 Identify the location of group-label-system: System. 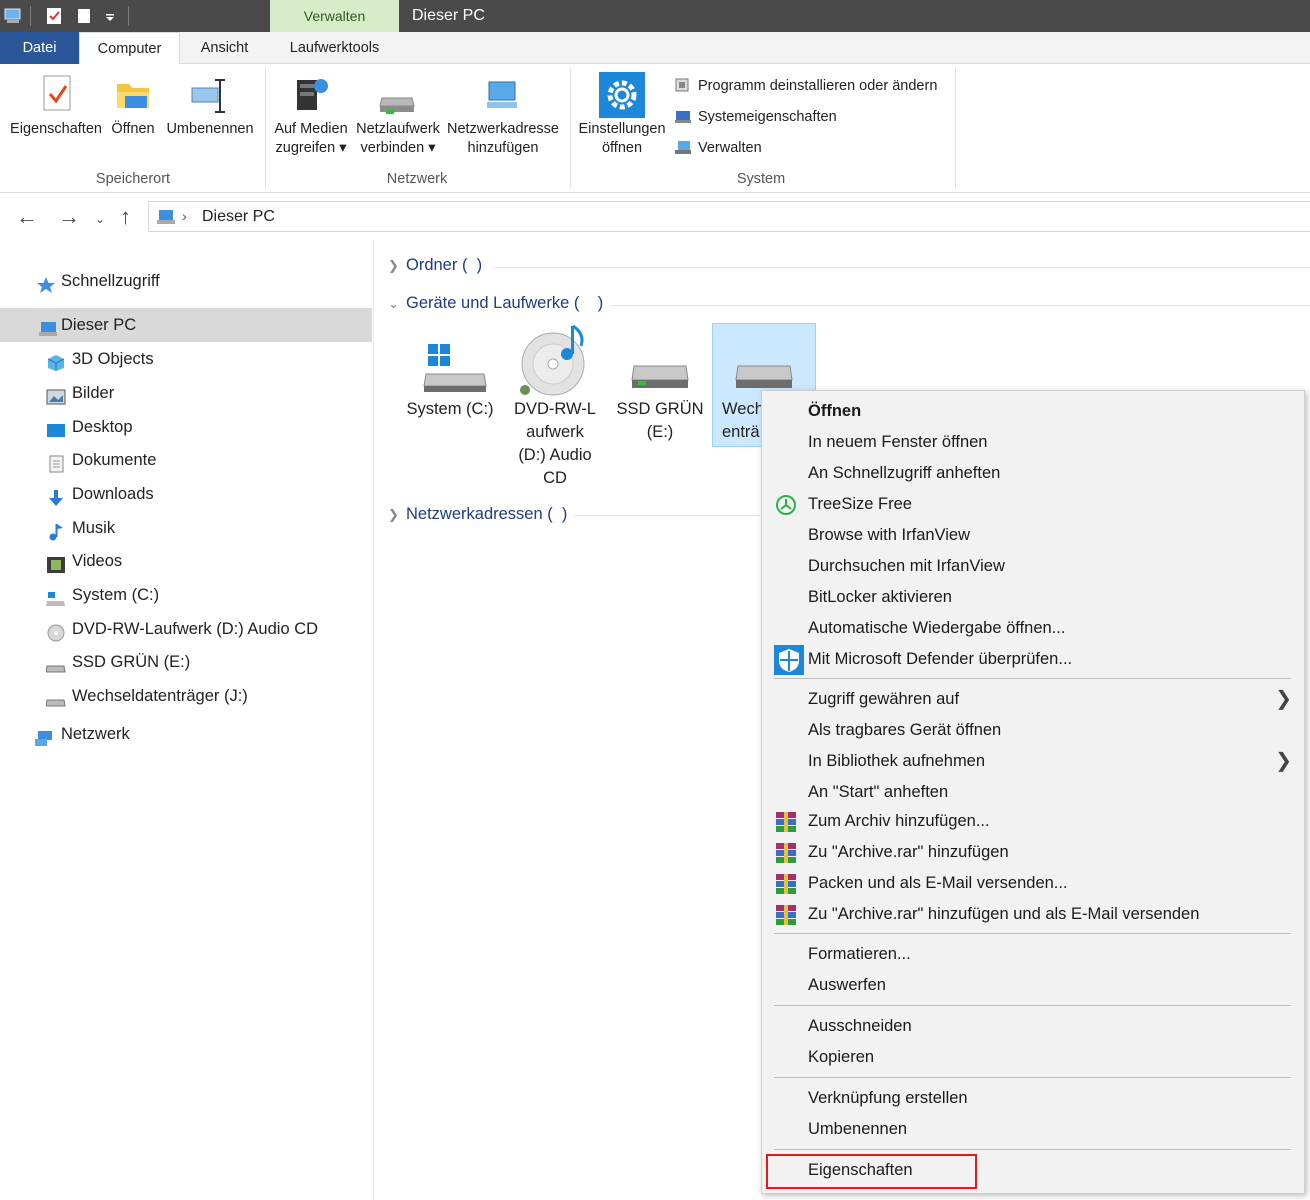
(761, 179).